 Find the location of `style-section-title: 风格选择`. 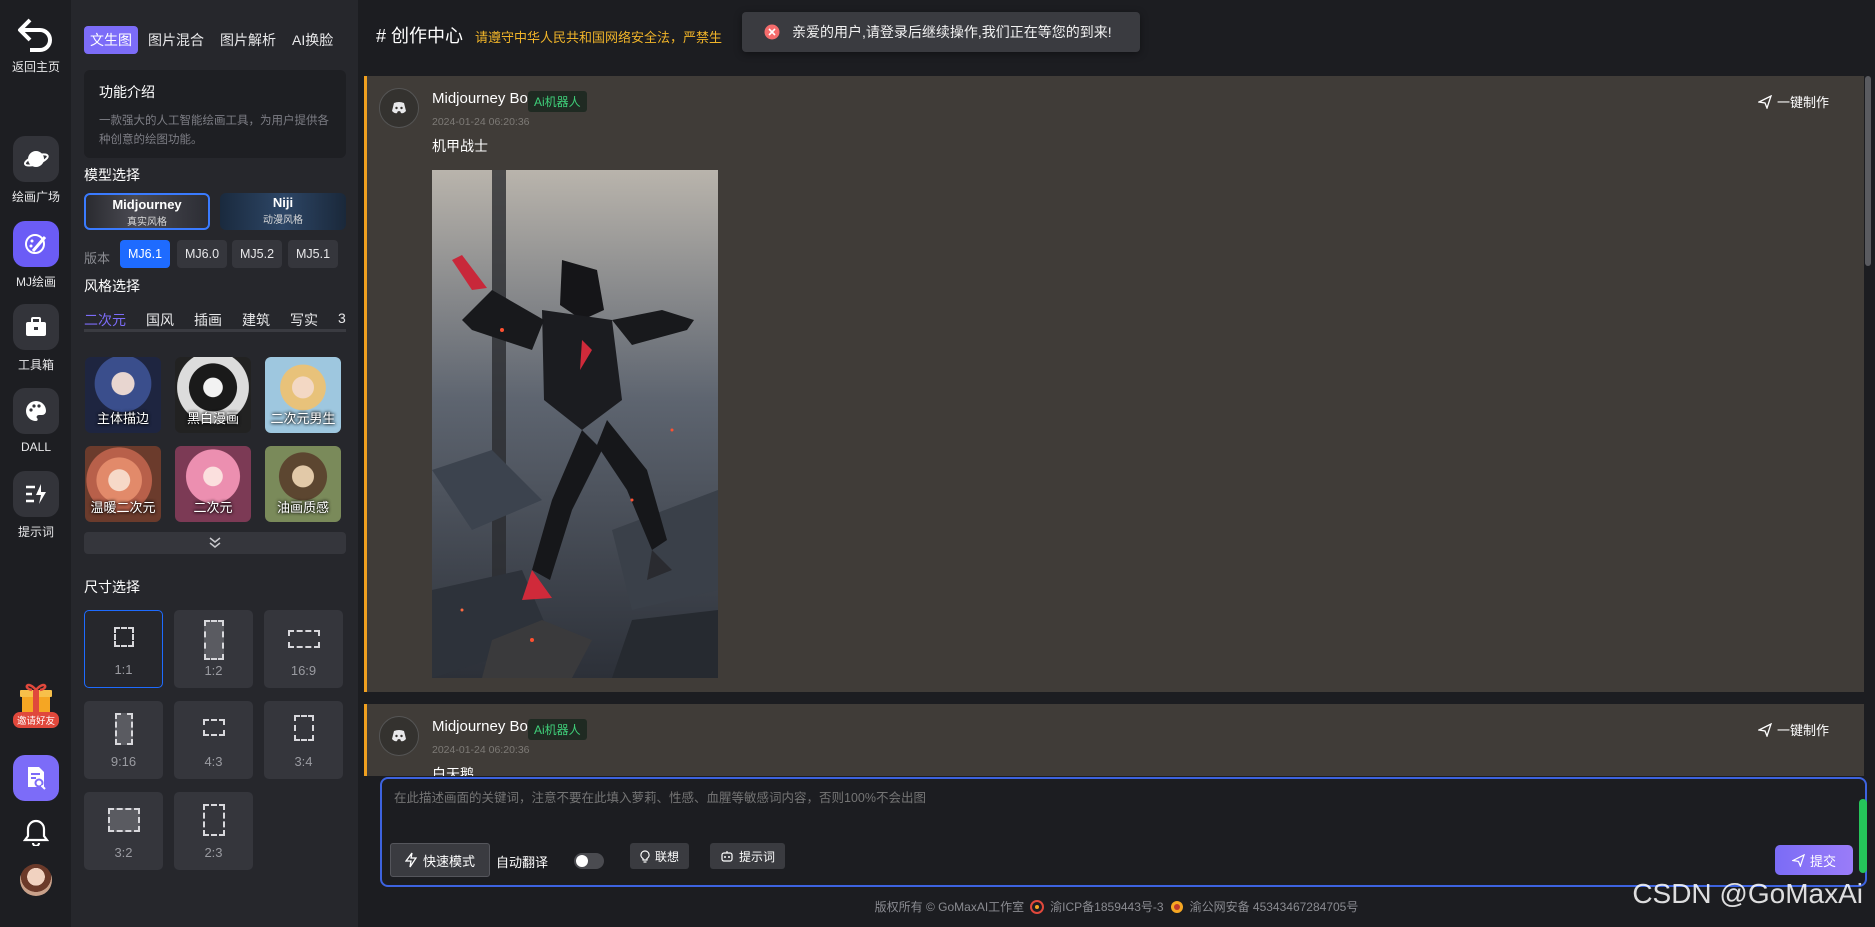

style-section-title: 风格选择 is located at coordinates (112, 286).